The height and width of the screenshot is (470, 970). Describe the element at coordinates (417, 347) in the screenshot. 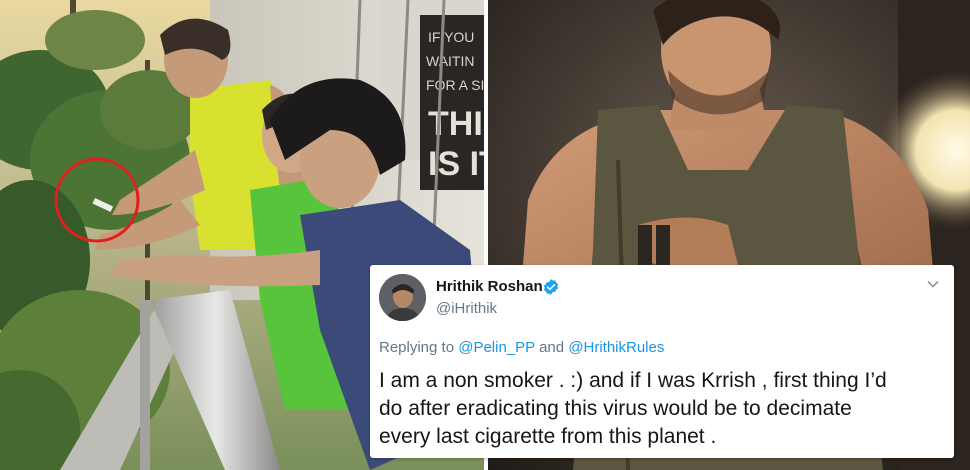

I see `replying-prefix: Replying to` at that location.